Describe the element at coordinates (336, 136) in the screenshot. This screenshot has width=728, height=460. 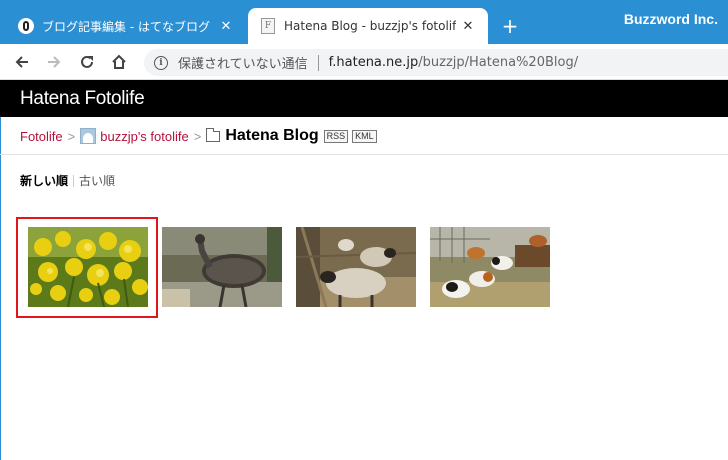
I see `rss-badge: RSS` at that location.